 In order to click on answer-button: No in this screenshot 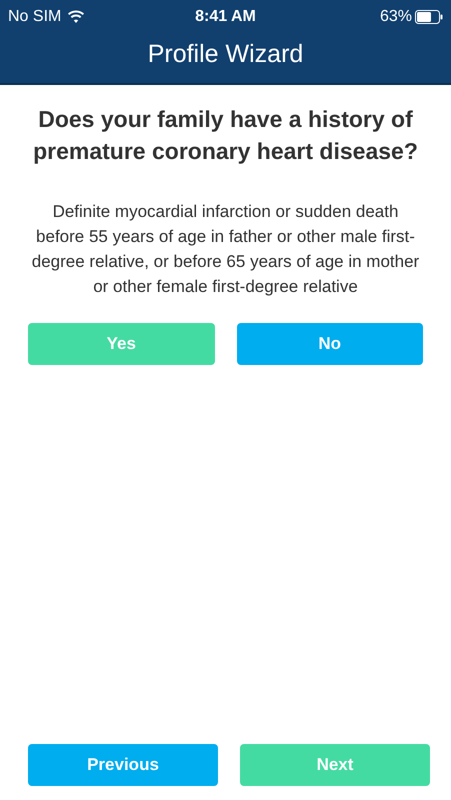, I will do `click(329, 344)`.